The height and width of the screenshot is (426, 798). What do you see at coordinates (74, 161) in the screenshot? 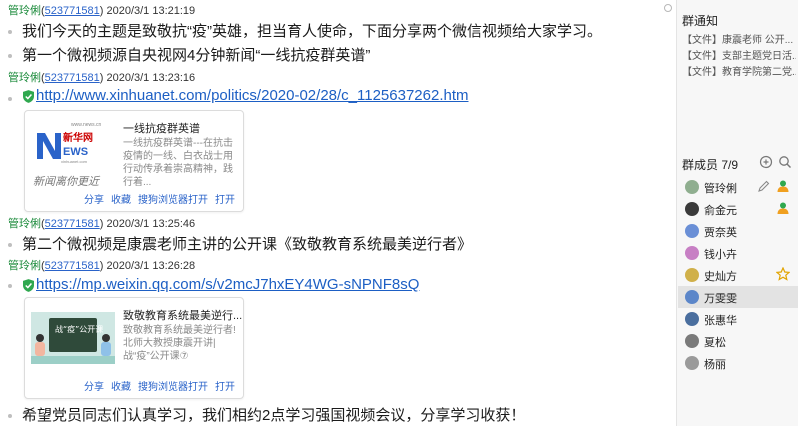
I see `logo-domain: xinhuanet.com` at bounding box center [74, 161].